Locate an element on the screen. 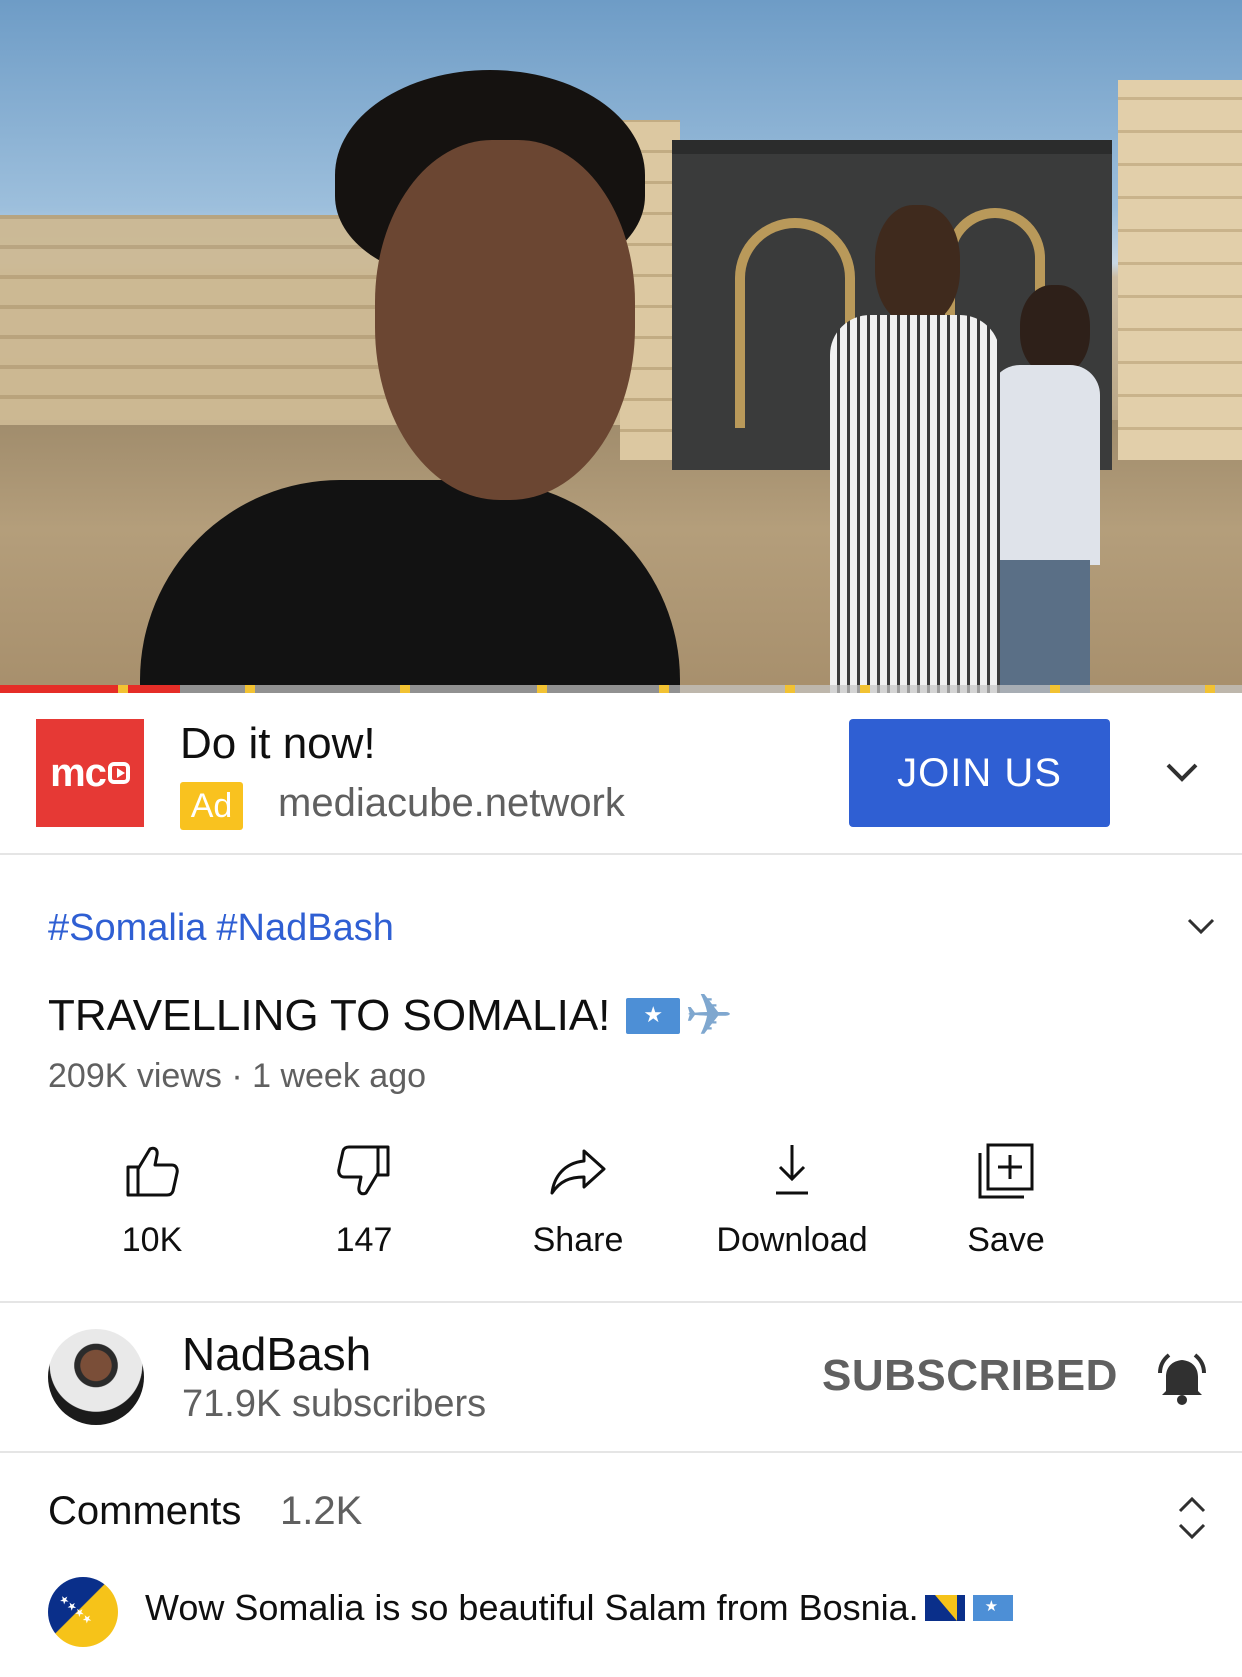  video-title: TRAVELLING TO SOMALIA! ✈ is located at coordinates (390, 1016).